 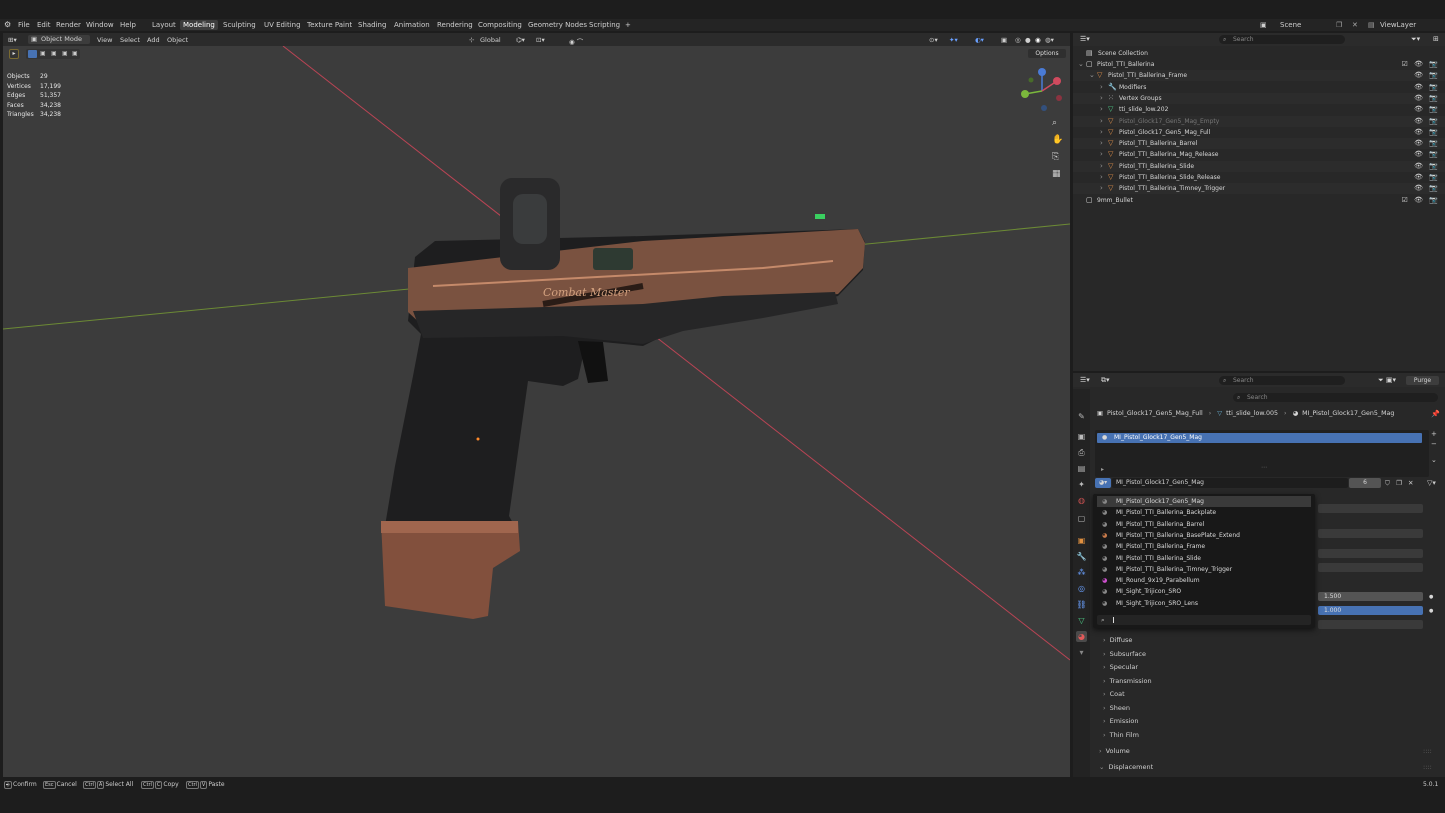 What do you see at coordinates (1398, 25) in the screenshot?
I see `viewlayer-name: ViewLayer` at bounding box center [1398, 25].